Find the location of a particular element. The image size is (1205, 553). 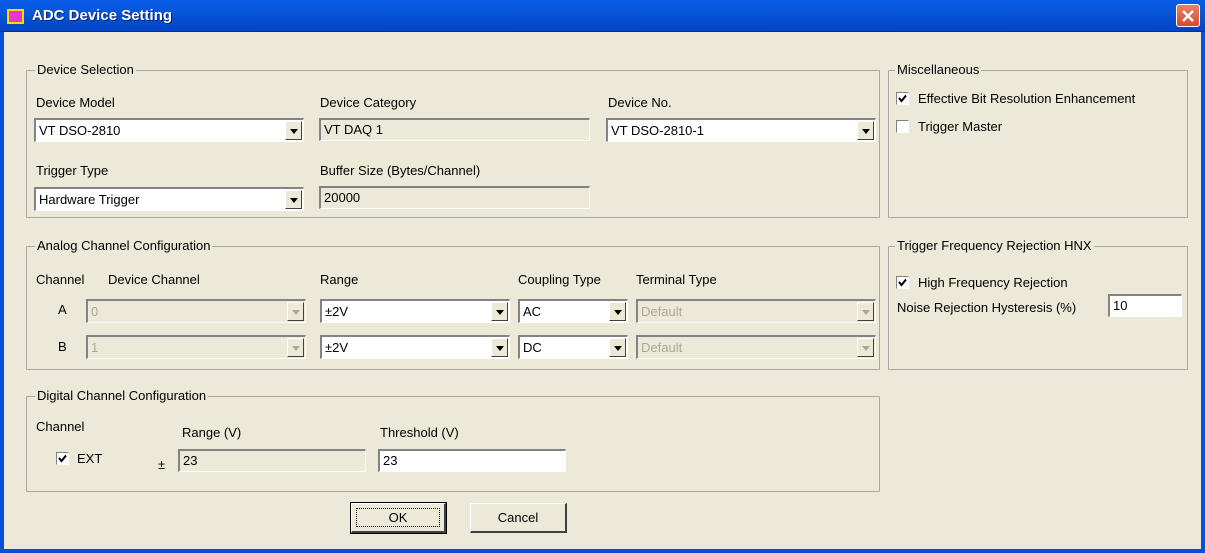

coupling-b-select: DC is located at coordinates (573, 347).